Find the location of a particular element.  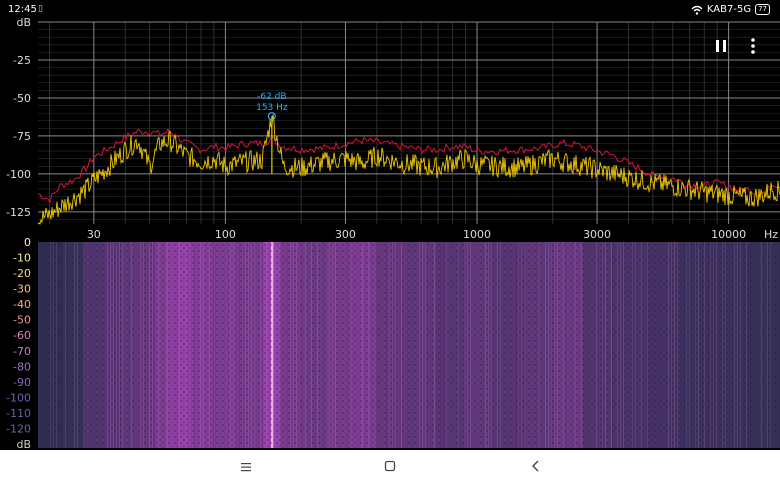

spectrogram-scale-label: dB is located at coordinates (23, 444).